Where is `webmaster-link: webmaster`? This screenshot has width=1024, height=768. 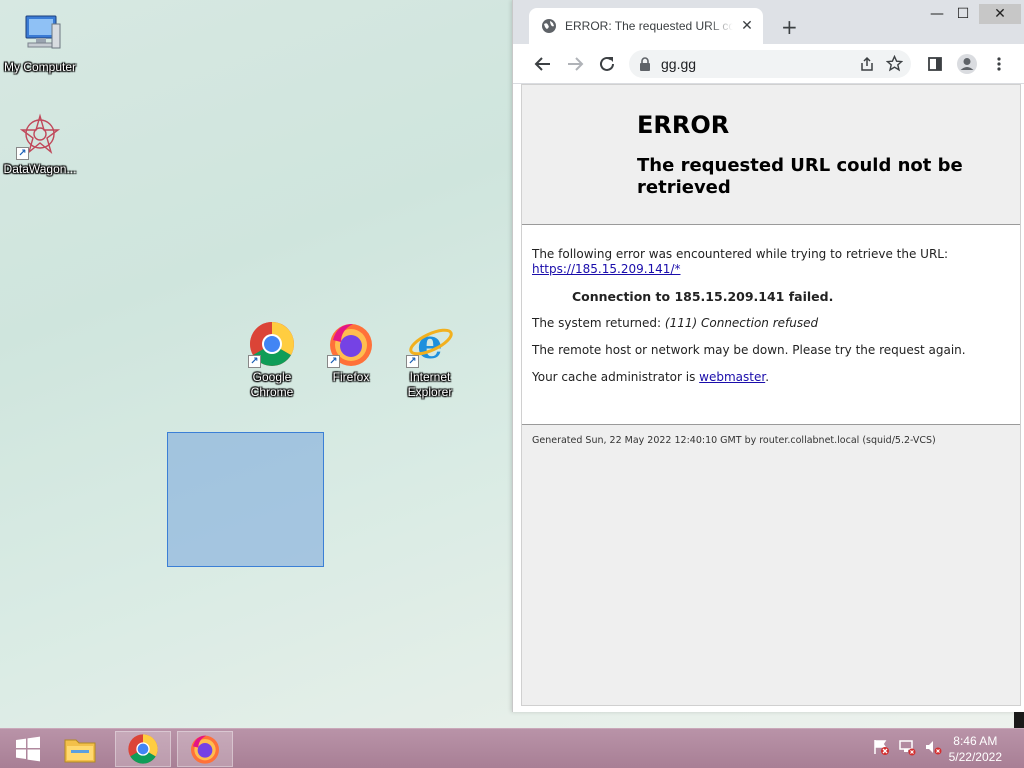 webmaster-link: webmaster is located at coordinates (732, 377).